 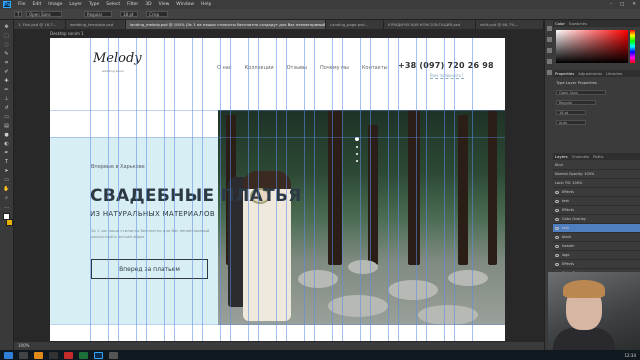 I want to click on pen-tool-icon: ✒, so click(x=6, y=153).